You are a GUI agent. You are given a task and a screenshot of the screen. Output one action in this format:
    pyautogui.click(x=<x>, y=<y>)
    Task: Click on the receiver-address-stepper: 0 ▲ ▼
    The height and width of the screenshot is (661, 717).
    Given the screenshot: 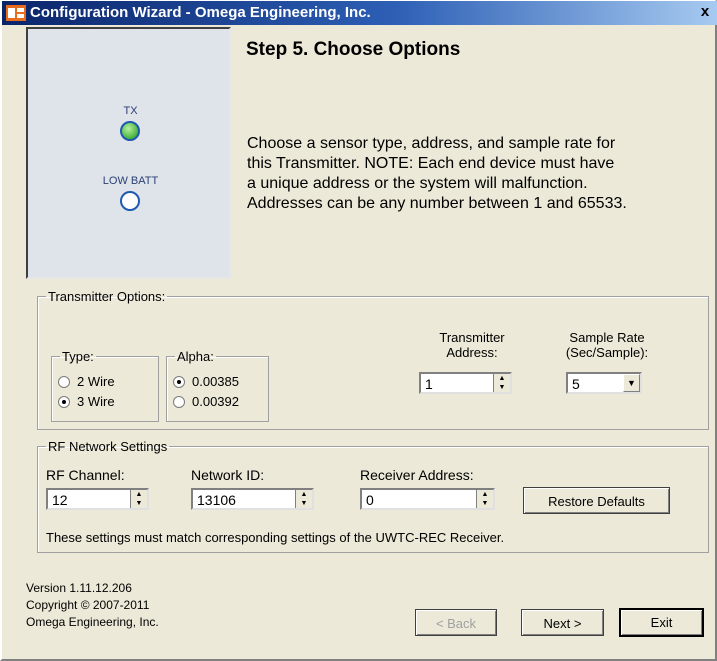 What is the action you would take?
    pyautogui.click(x=427, y=499)
    